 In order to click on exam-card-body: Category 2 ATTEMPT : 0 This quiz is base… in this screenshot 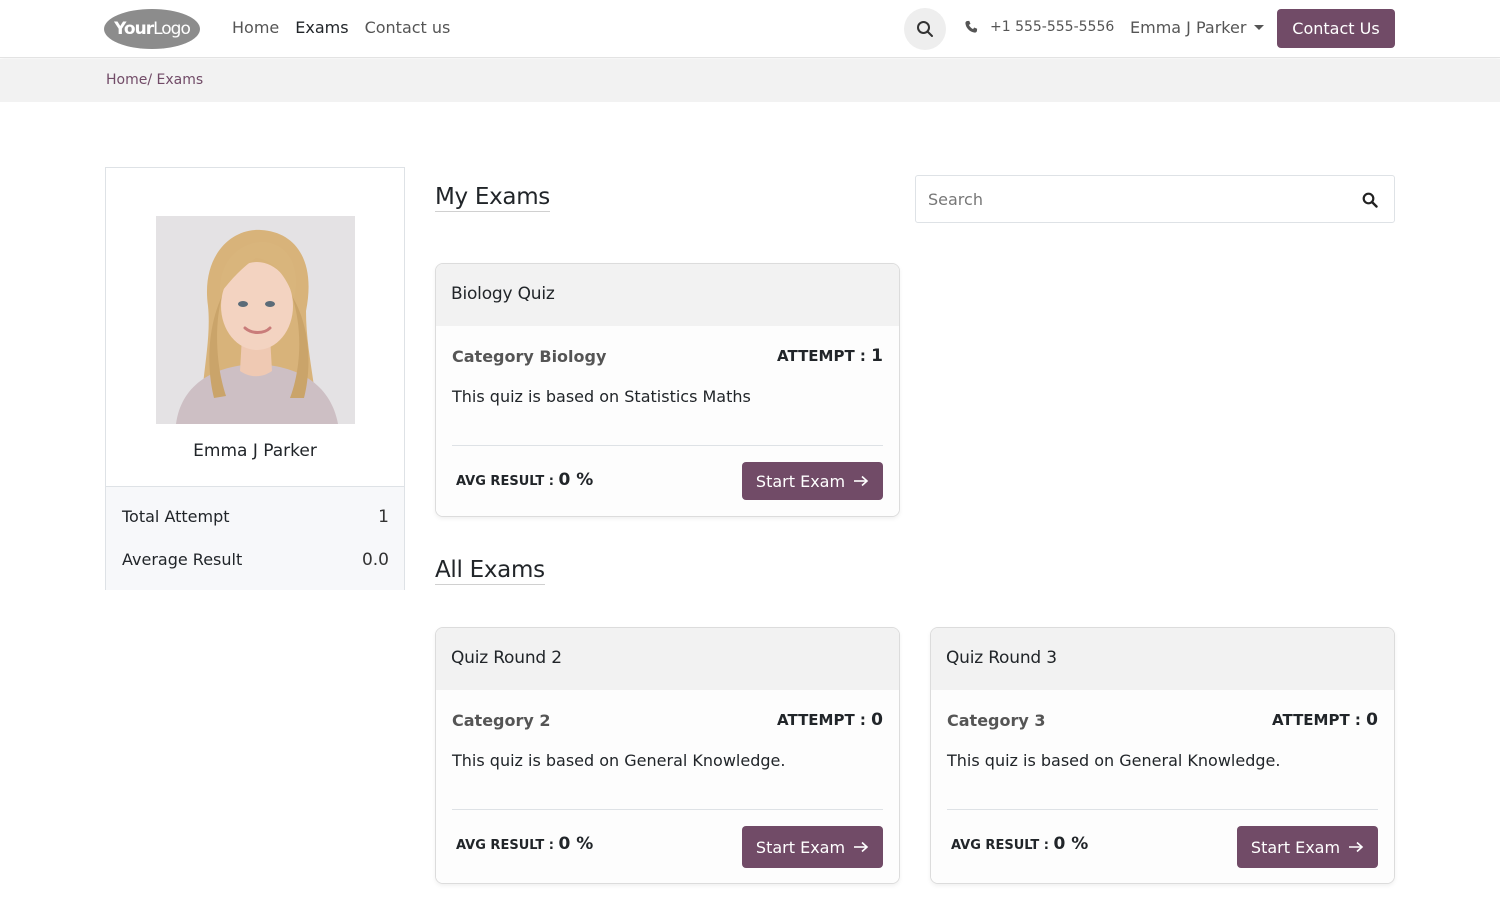, I will do `click(667, 786)`.